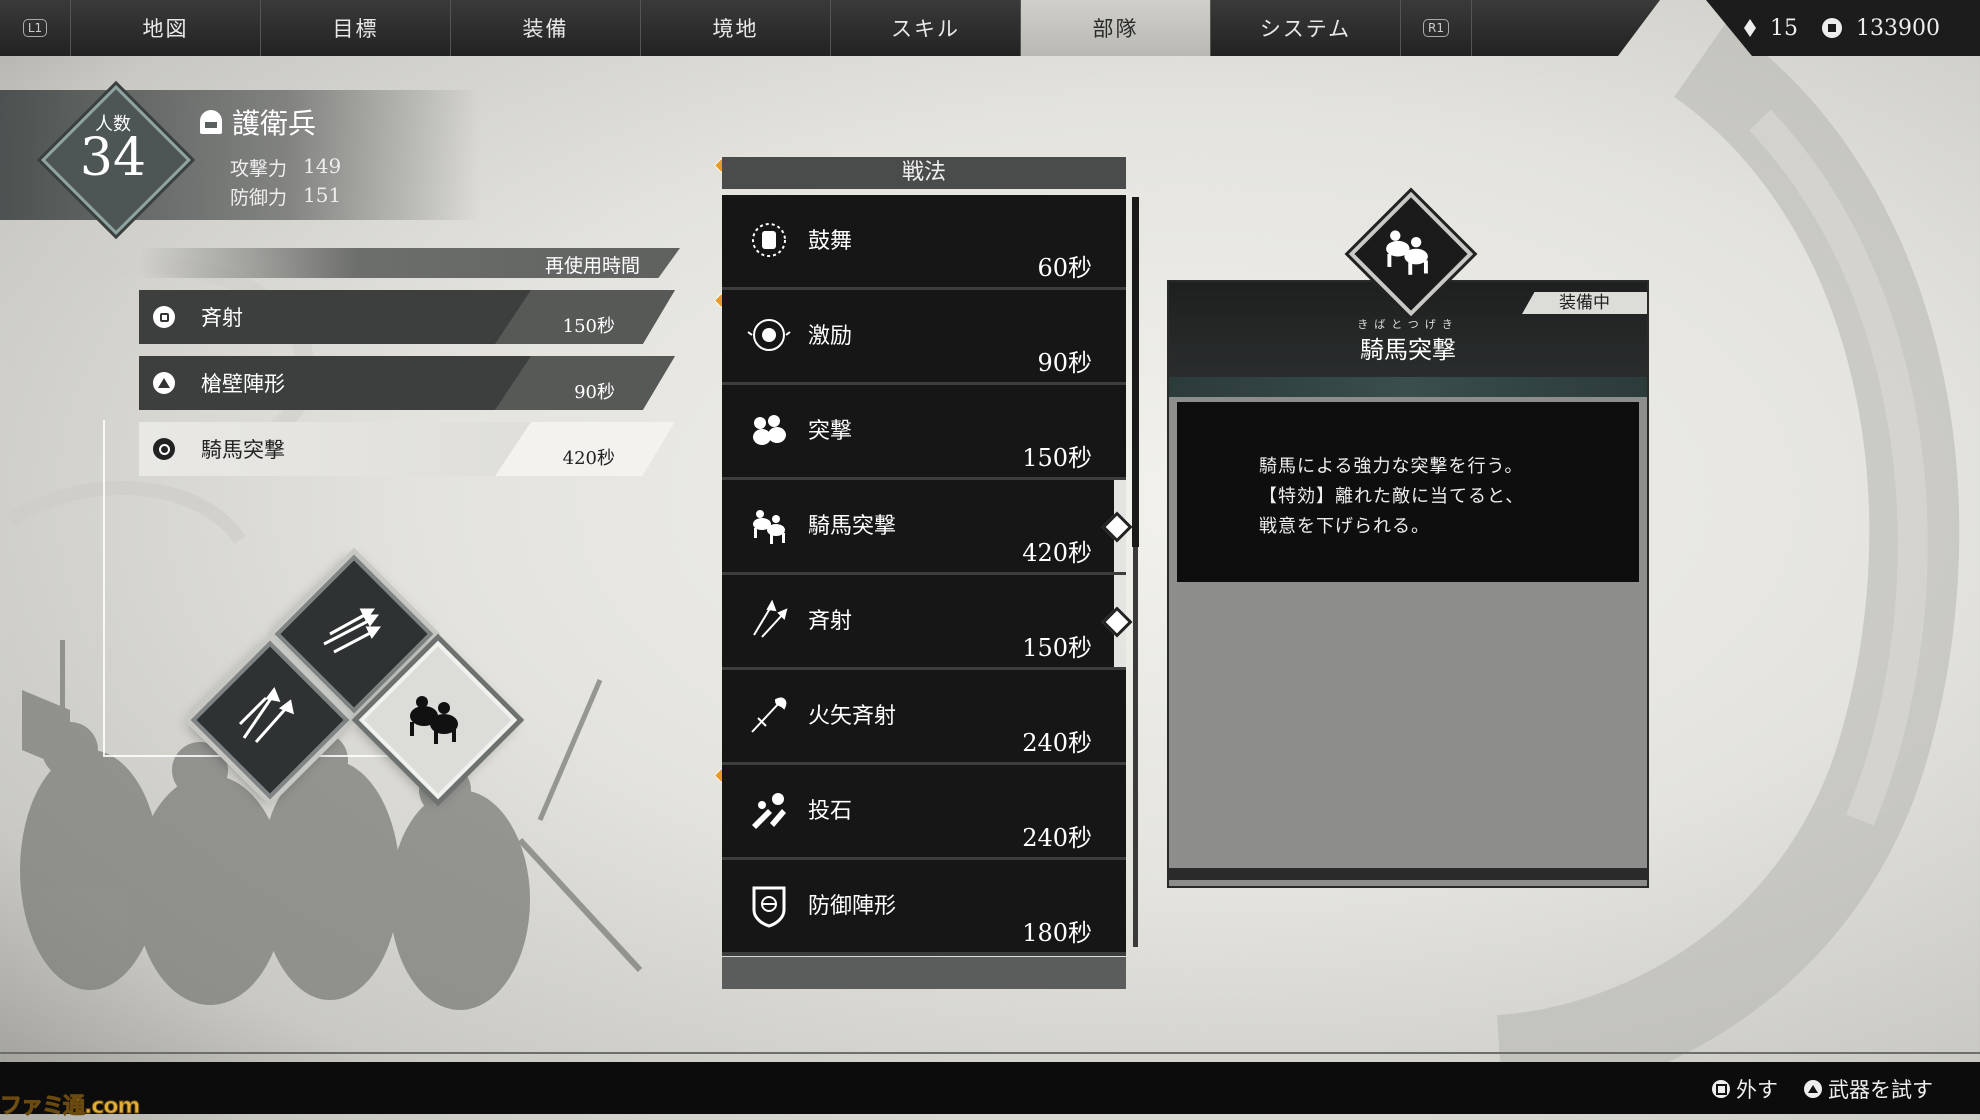 This screenshot has height=1120, width=1980. Describe the element at coordinates (410, 263) in the screenshot. I see `cooldown-header: 再使用時間` at that location.